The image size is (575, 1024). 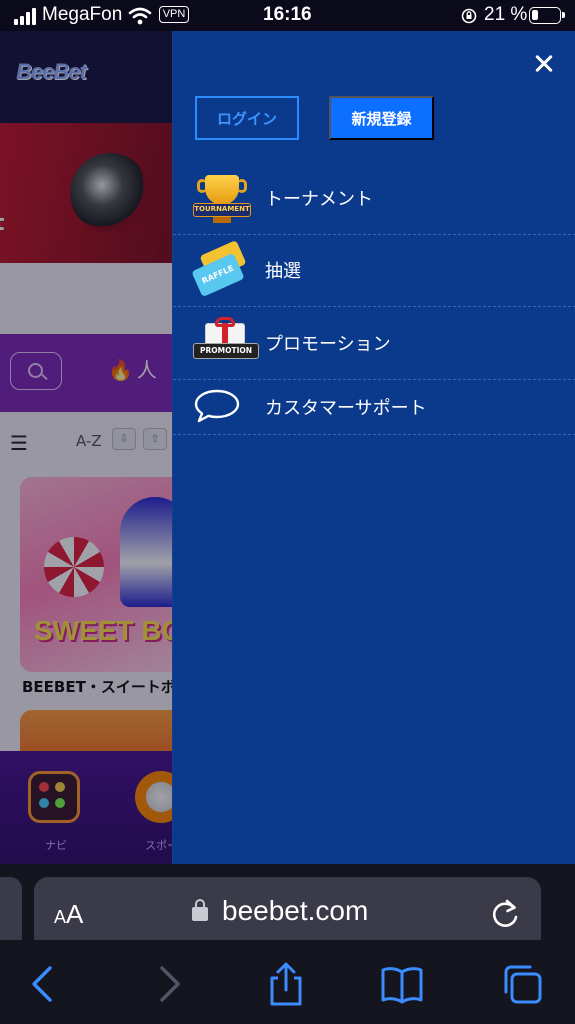 I want to click on url-text: beebet.com, so click(x=295, y=911).